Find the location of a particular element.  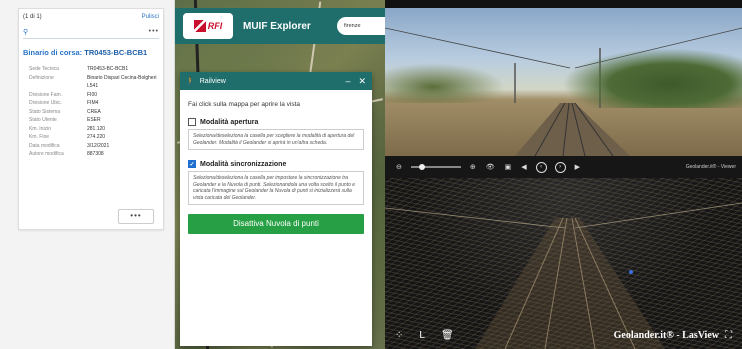

zoom-slider-knob is located at coordinates (421, 167).